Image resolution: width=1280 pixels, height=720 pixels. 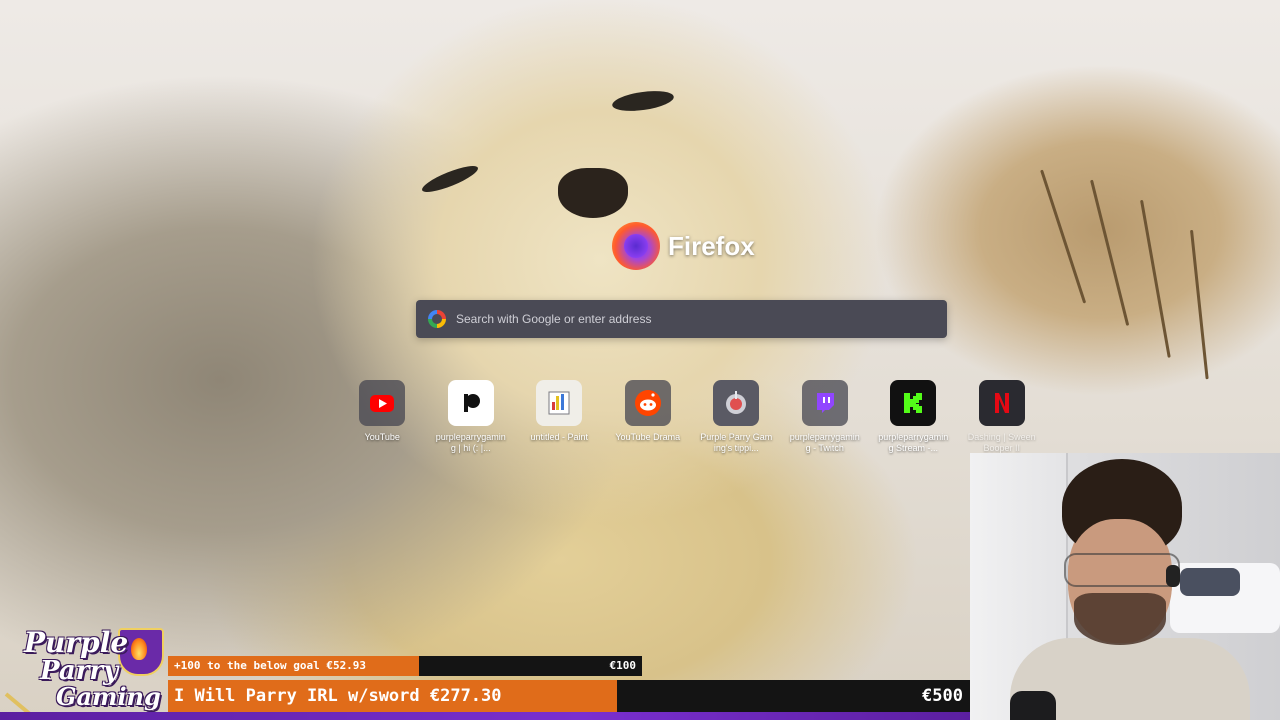 I want to click on webcam-glasses, so click(x=1122, y=570).